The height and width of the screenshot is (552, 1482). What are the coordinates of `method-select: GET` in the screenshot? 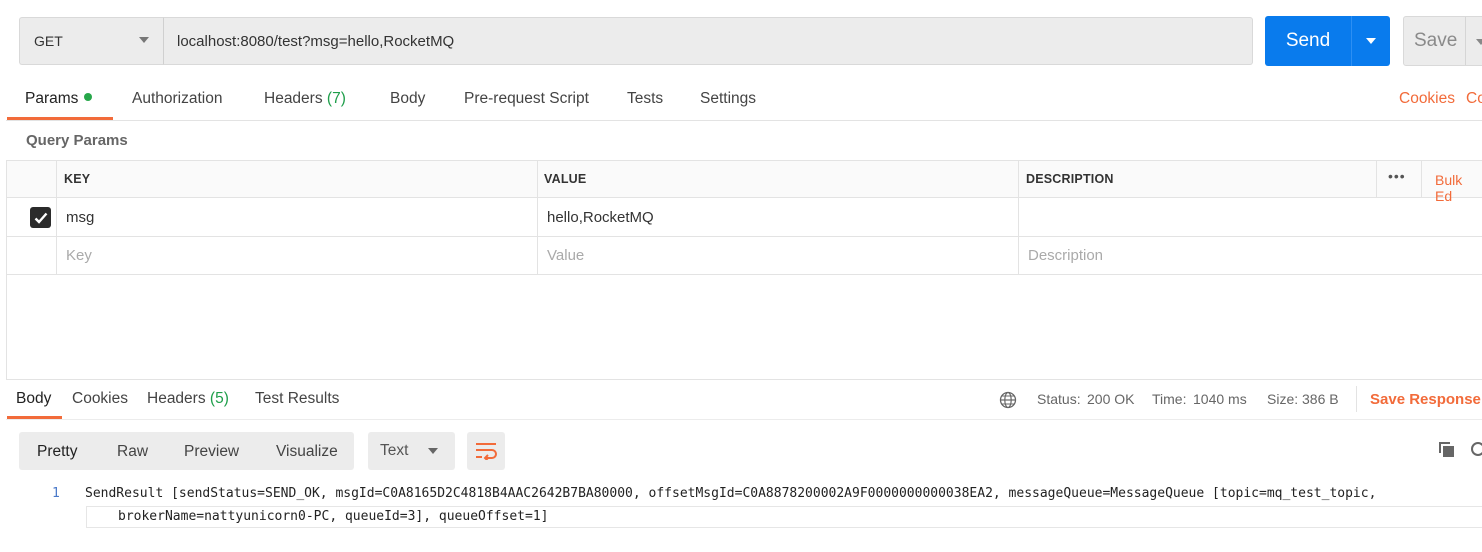 It's located at (91, 41).